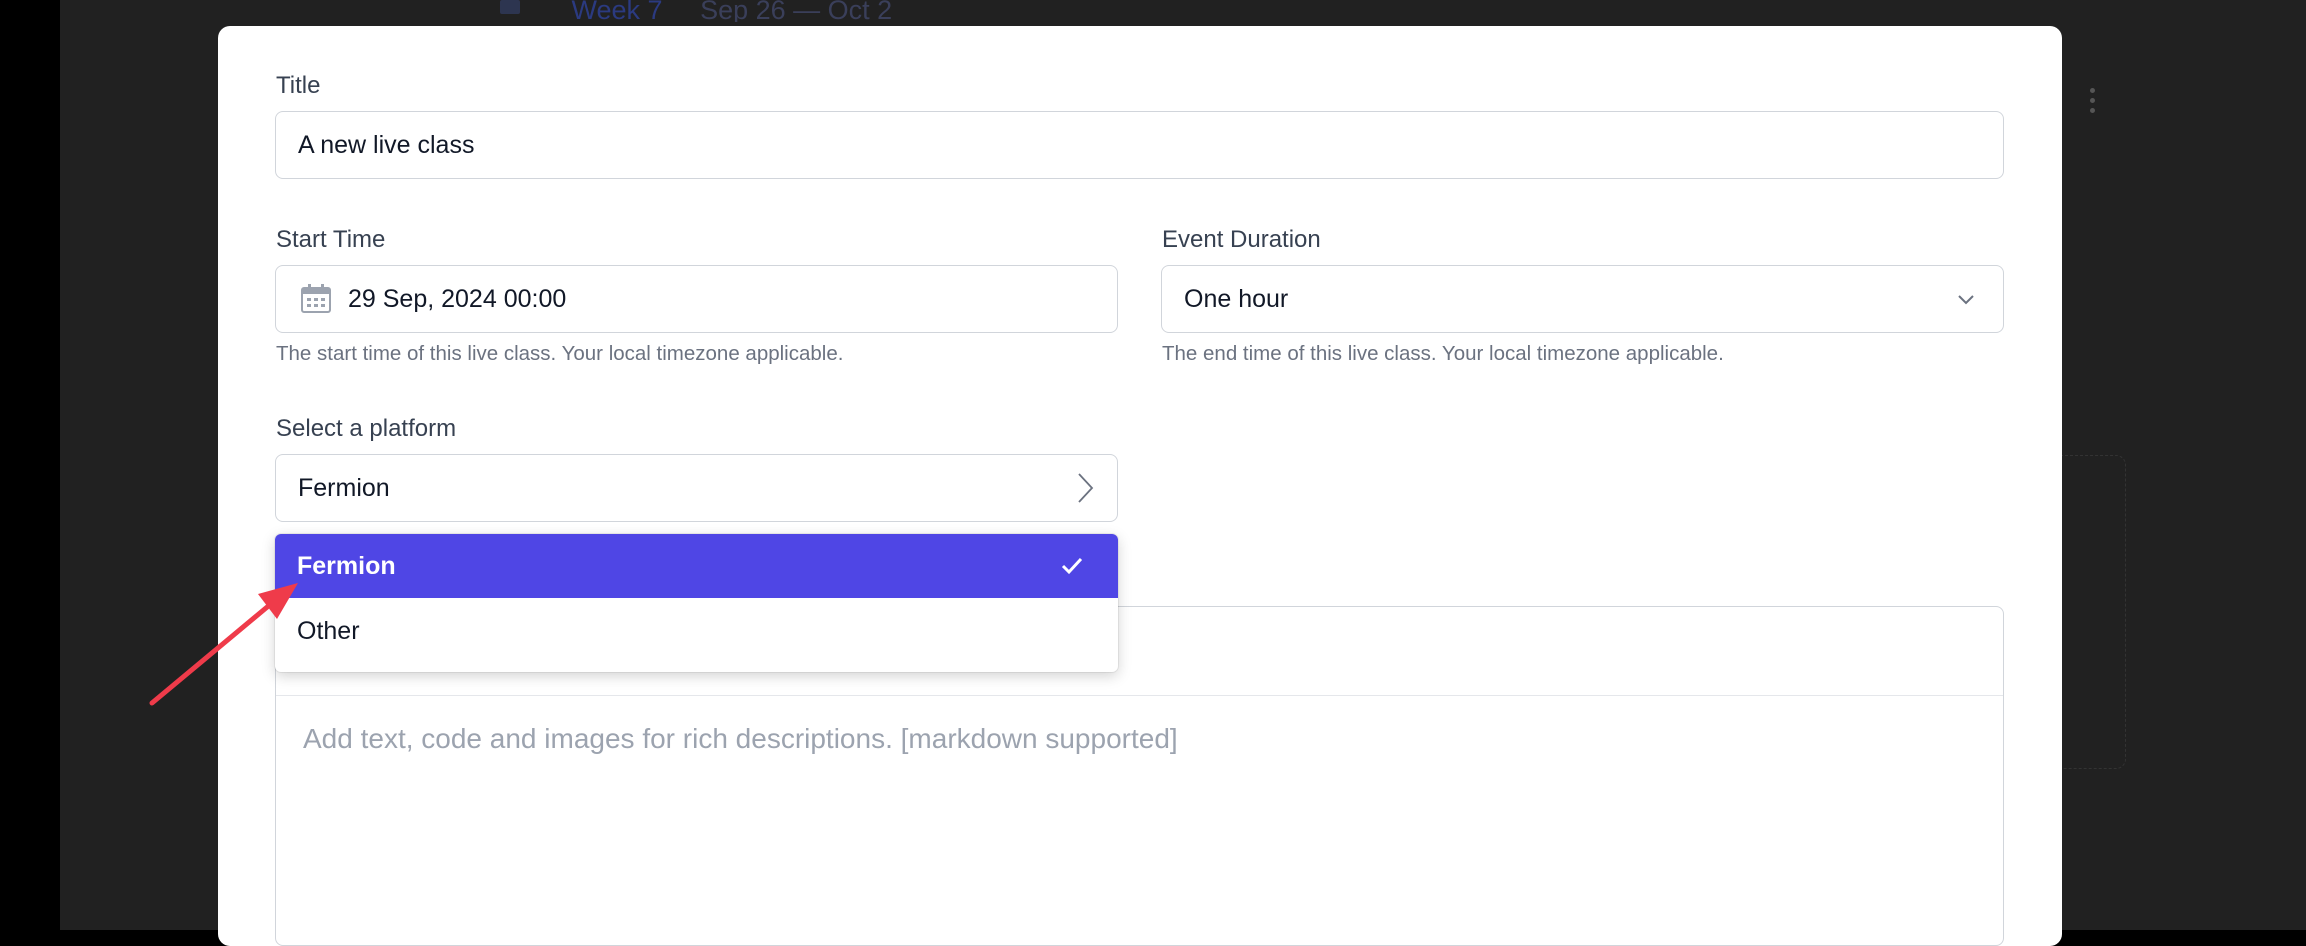 This screenshot has height=946, width=2306. I want to click on background-card-outline, so click(2093, 612).